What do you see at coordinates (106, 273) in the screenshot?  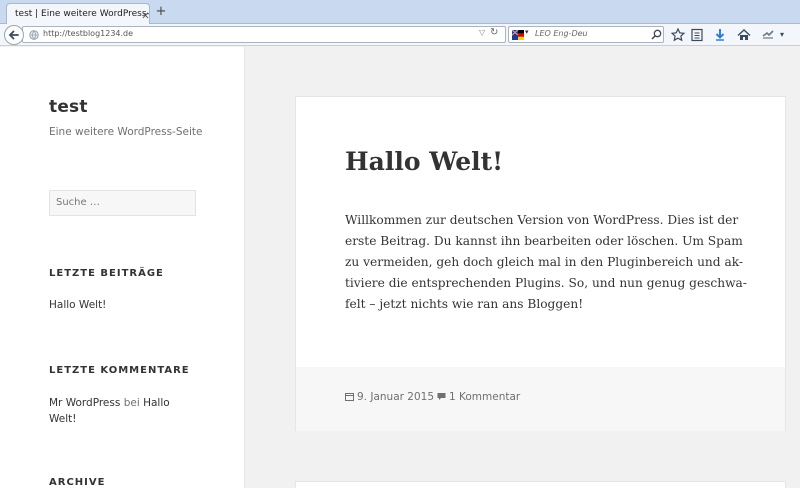 I see `recent-posts-heading: LETZTE BEITRÄGE` at bounding box center [106, 273].